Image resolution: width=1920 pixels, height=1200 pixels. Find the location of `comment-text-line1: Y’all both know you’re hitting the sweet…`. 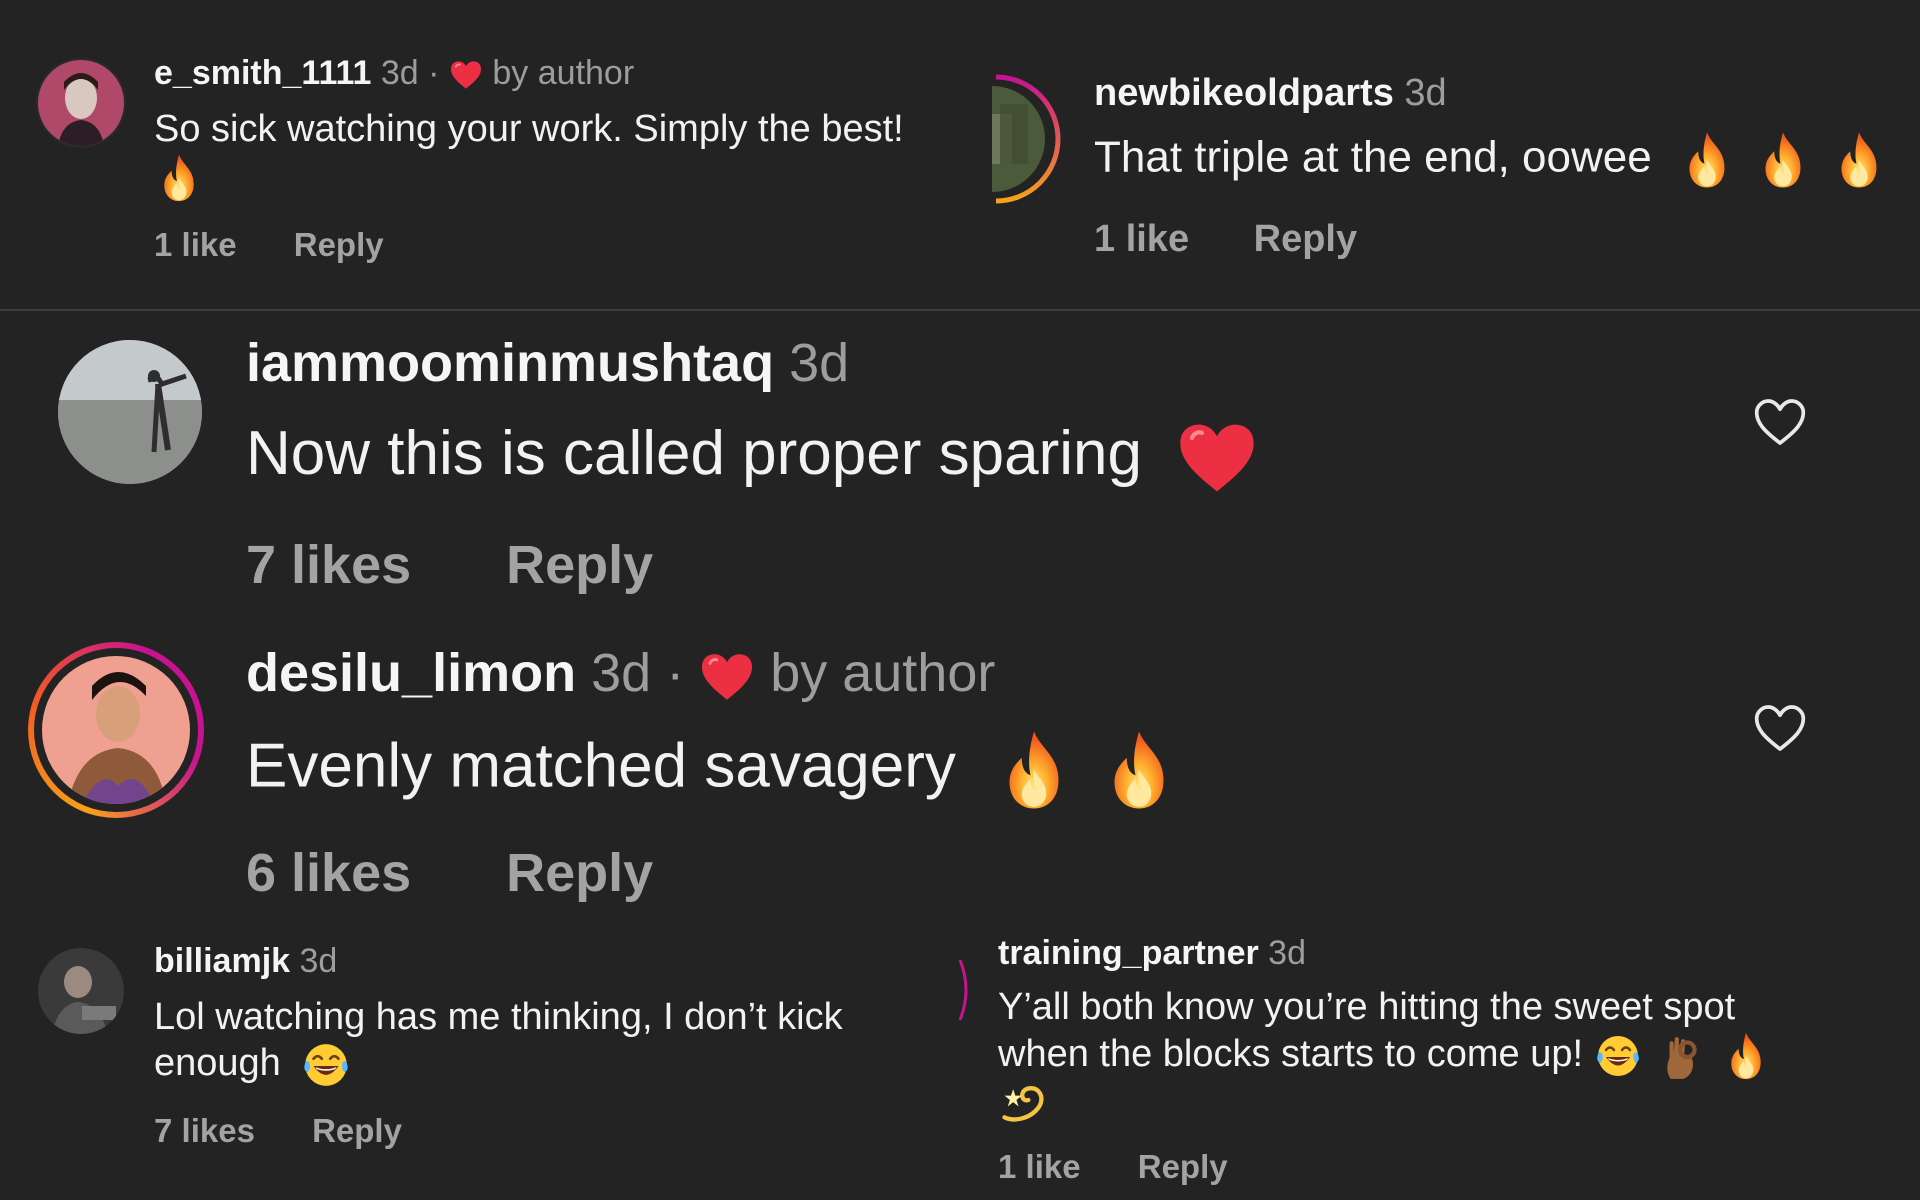

comment-text-line1: Y’all both know you’re hitting the sweet… is located at coordinates (1367, 1007).